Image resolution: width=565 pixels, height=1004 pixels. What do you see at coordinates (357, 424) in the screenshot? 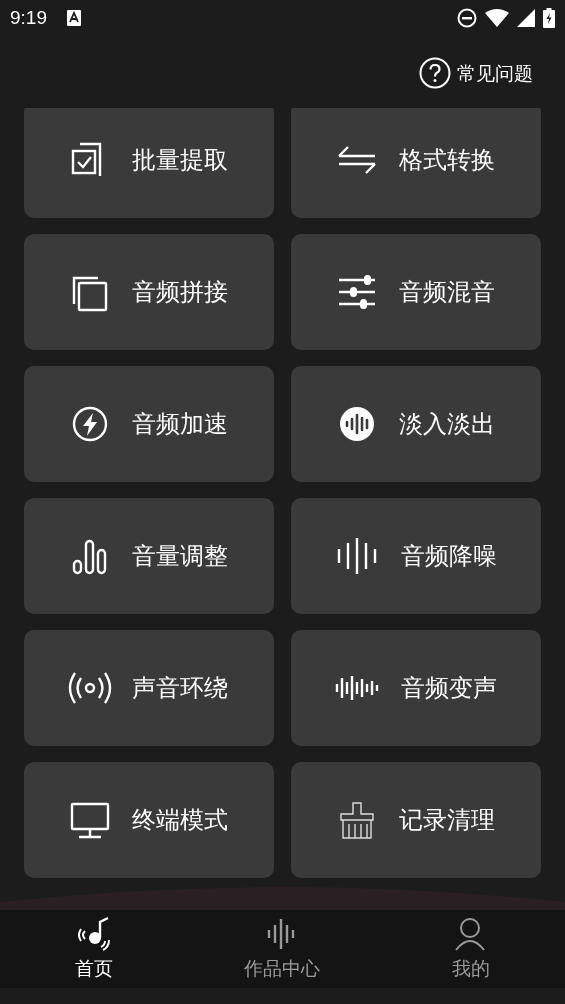
I see `sound-wave-circle-icon` at bounding box center [357, 424].